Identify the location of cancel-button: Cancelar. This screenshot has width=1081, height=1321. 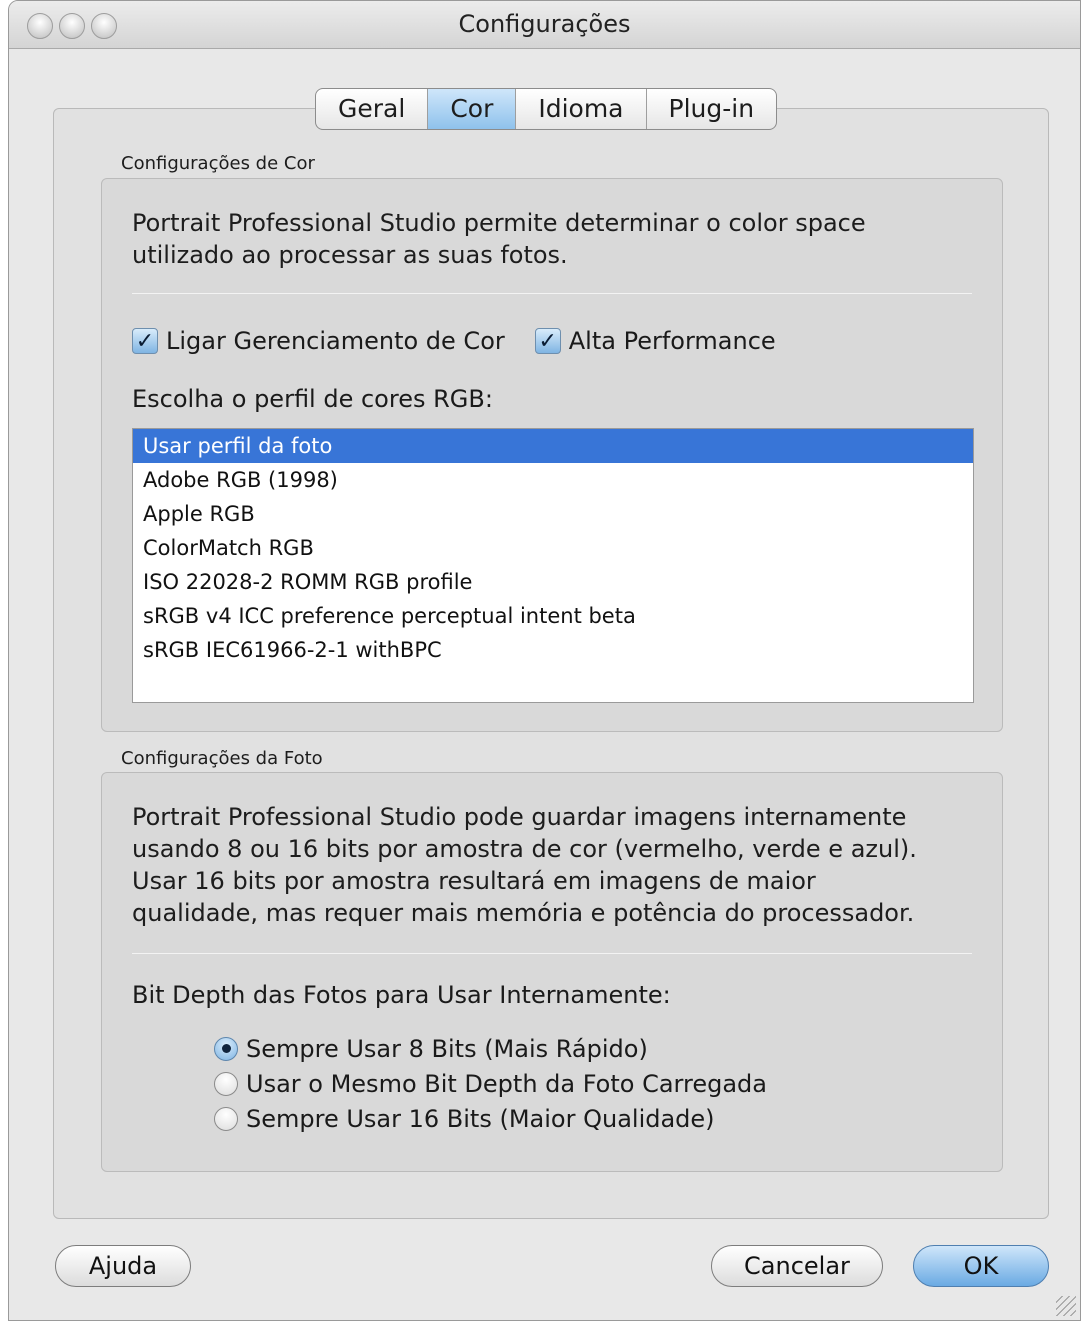
(797, 1266).